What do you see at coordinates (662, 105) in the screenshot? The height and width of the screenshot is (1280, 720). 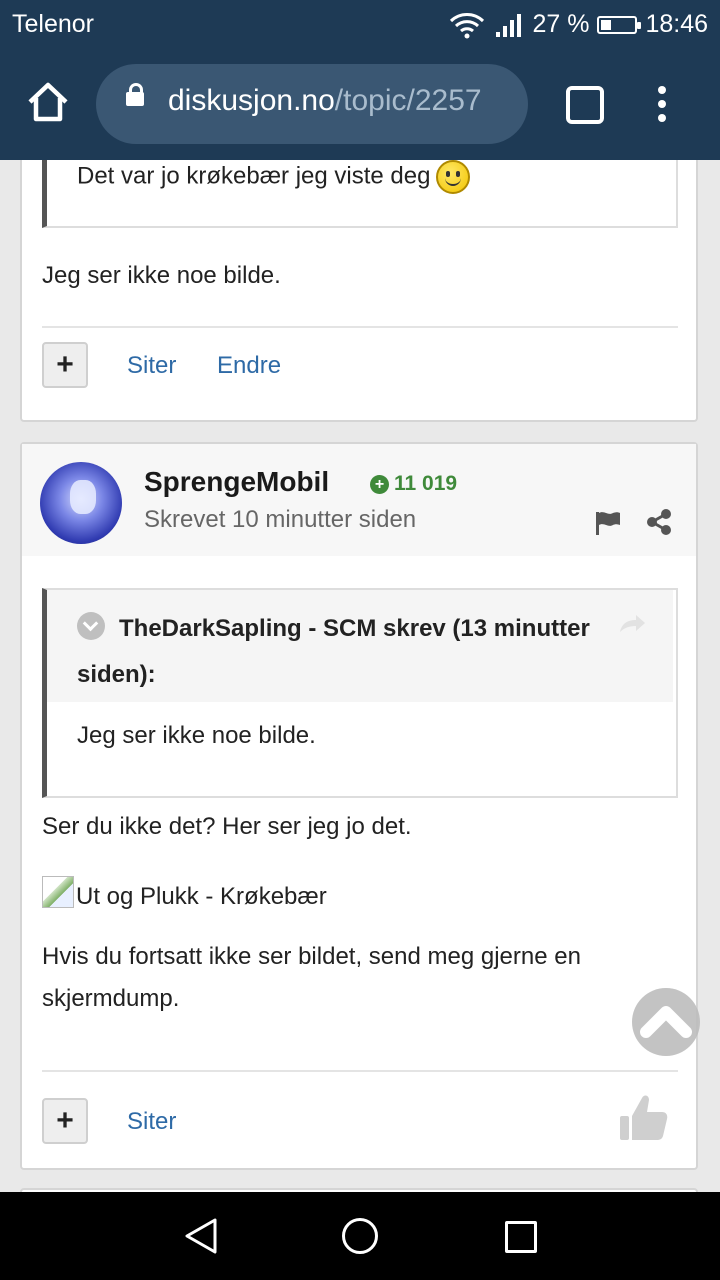 I see `more-menu-icon` at bounding box center [662, 105].